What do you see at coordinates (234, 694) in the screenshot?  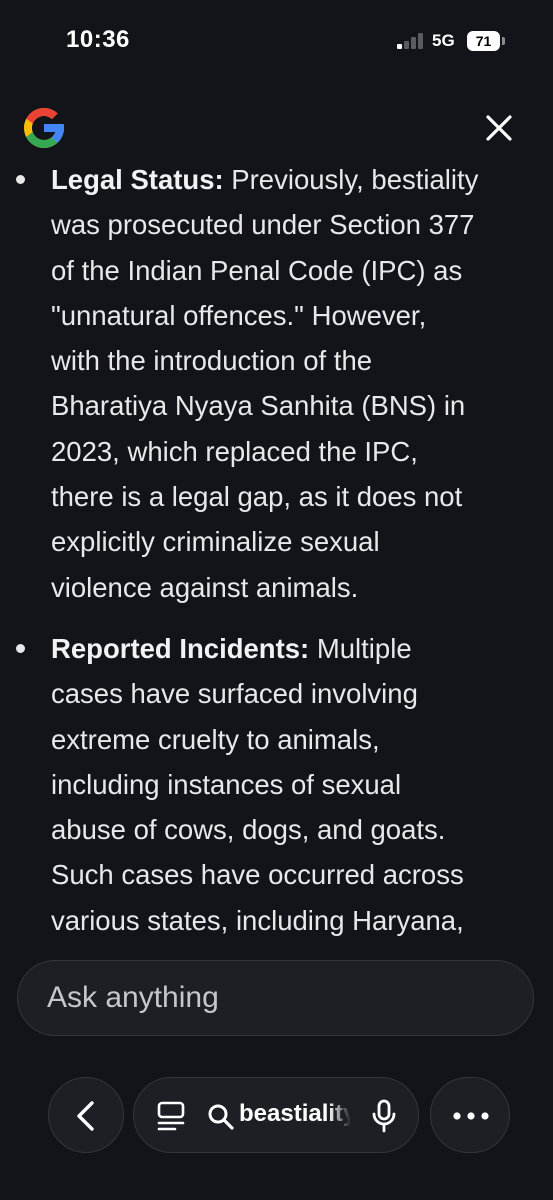 I see `text-line: cases have surfaced involving` at bounding box center [234, 694].